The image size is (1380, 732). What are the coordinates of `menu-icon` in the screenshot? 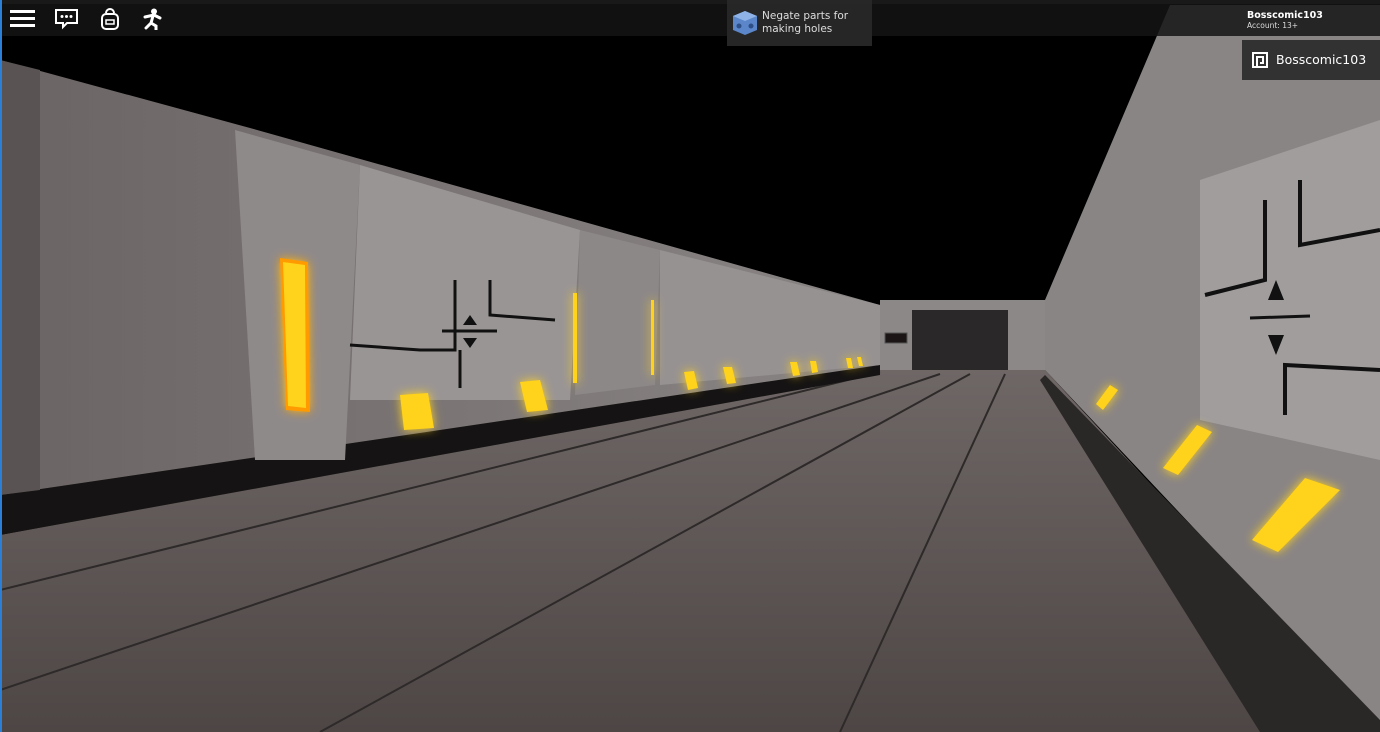 It's located at (22, 19).